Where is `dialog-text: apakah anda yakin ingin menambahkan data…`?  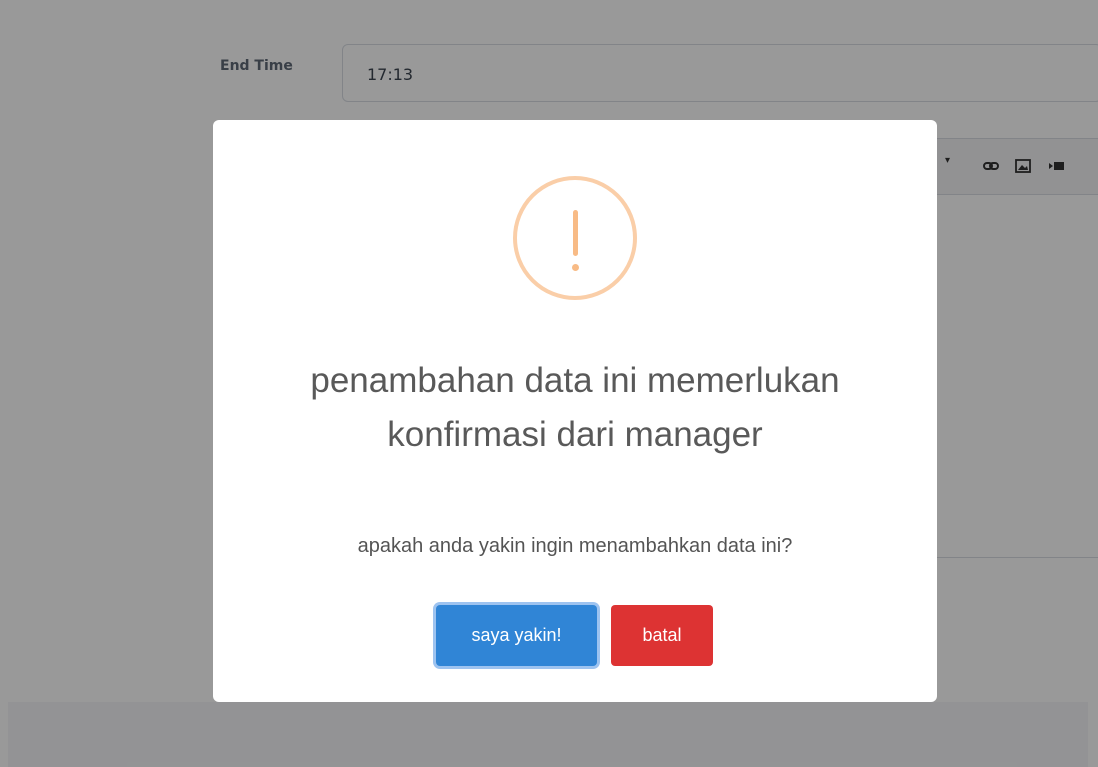 dialog-text: apakah anda yakin ingin menambahkan data… is located at coordinates (575, 546).